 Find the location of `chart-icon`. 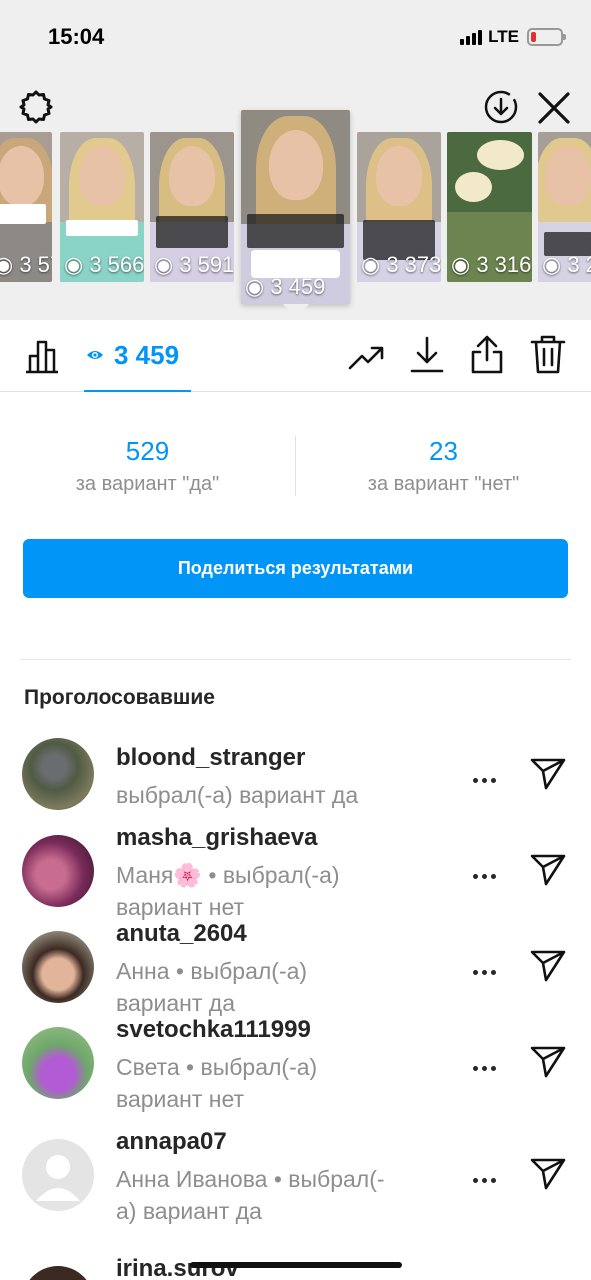

chart-icon is located at coordinates (42, 356).